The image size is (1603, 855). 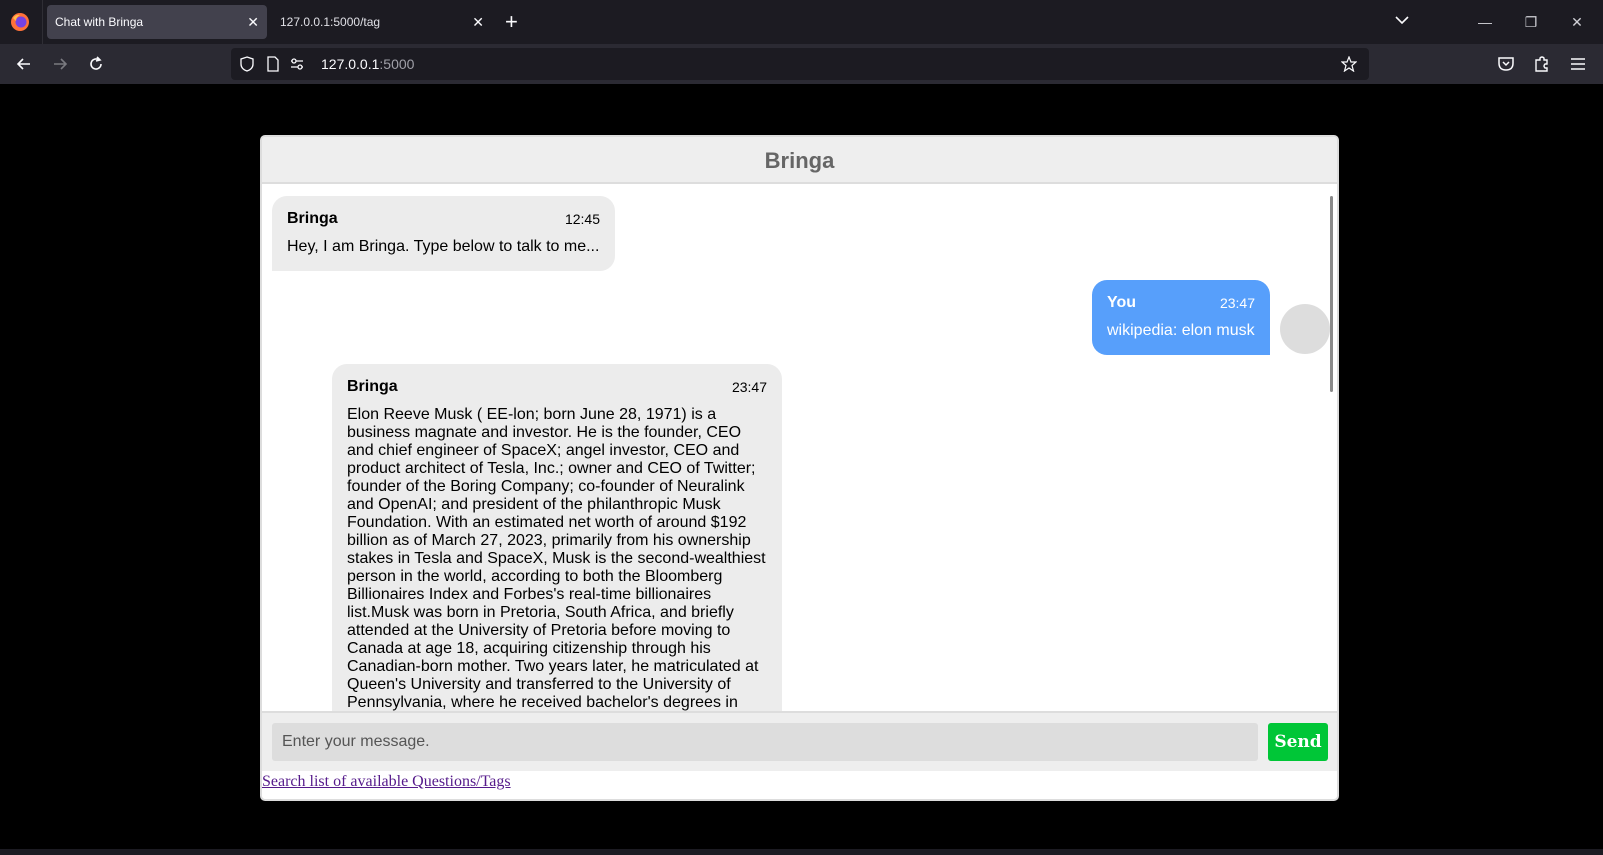 I want to click on url-bar: 127.0.0.1:5000, so click(x=800, y=64).